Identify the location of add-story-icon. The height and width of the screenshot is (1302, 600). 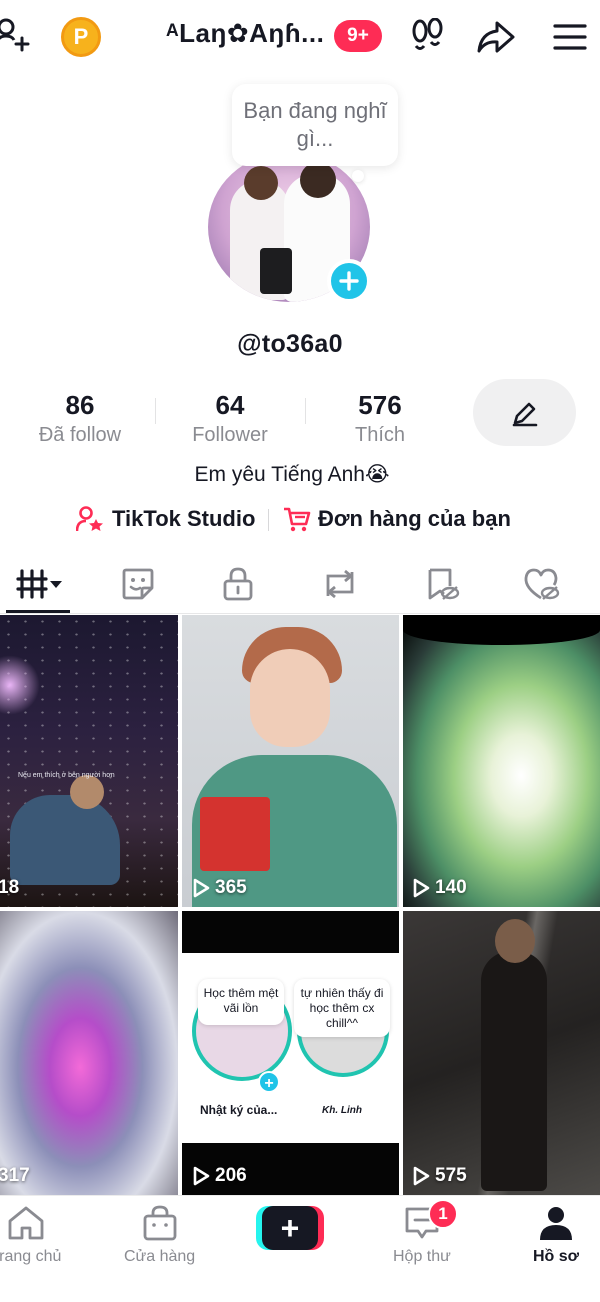
(349, 281).